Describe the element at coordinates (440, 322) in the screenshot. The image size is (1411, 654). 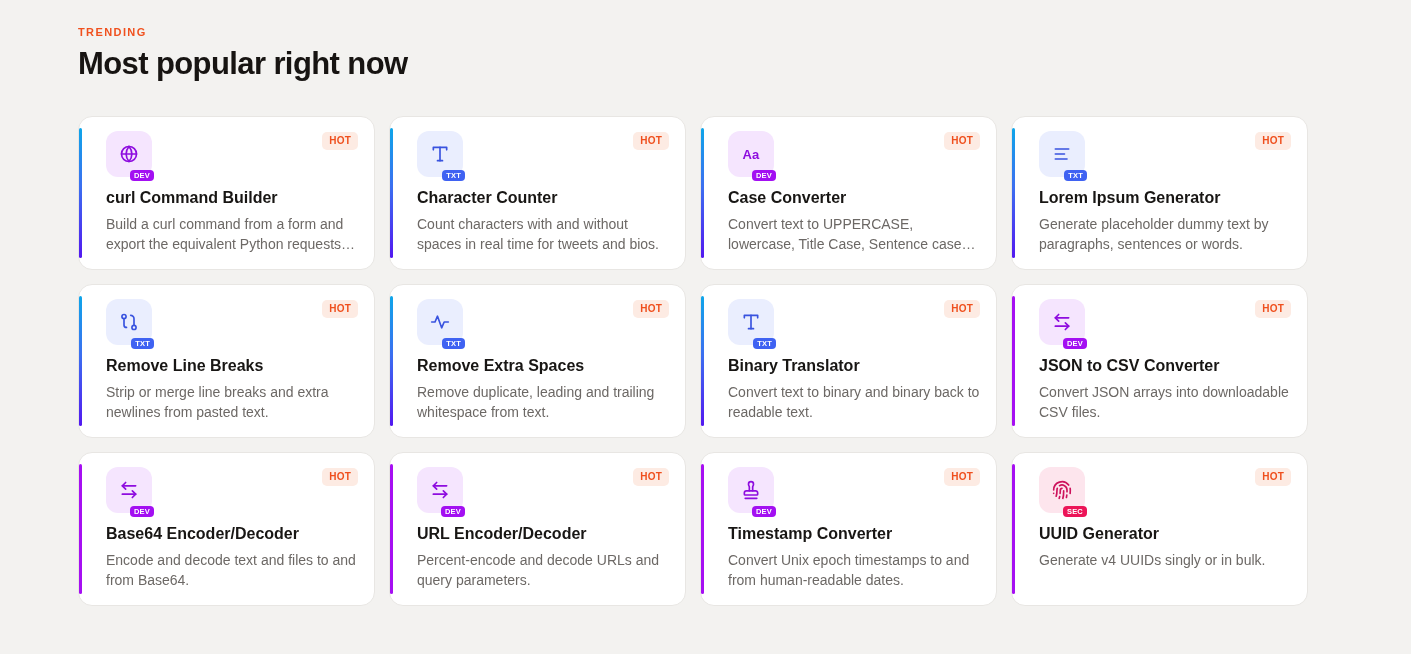
I see `pulse-icon` at that location.